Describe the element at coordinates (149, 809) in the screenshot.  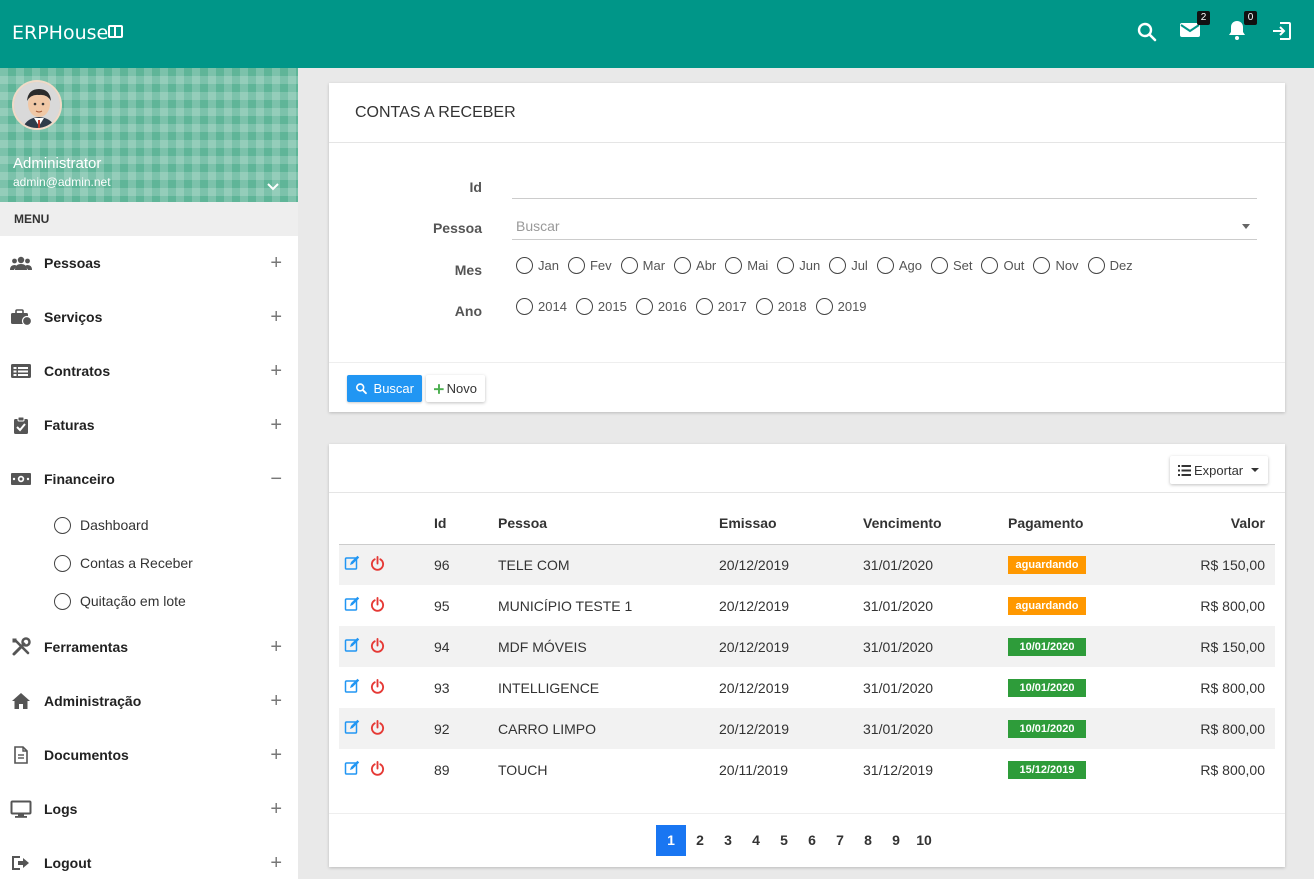
I see `sidebar-item-logs: Logs +` at that location.